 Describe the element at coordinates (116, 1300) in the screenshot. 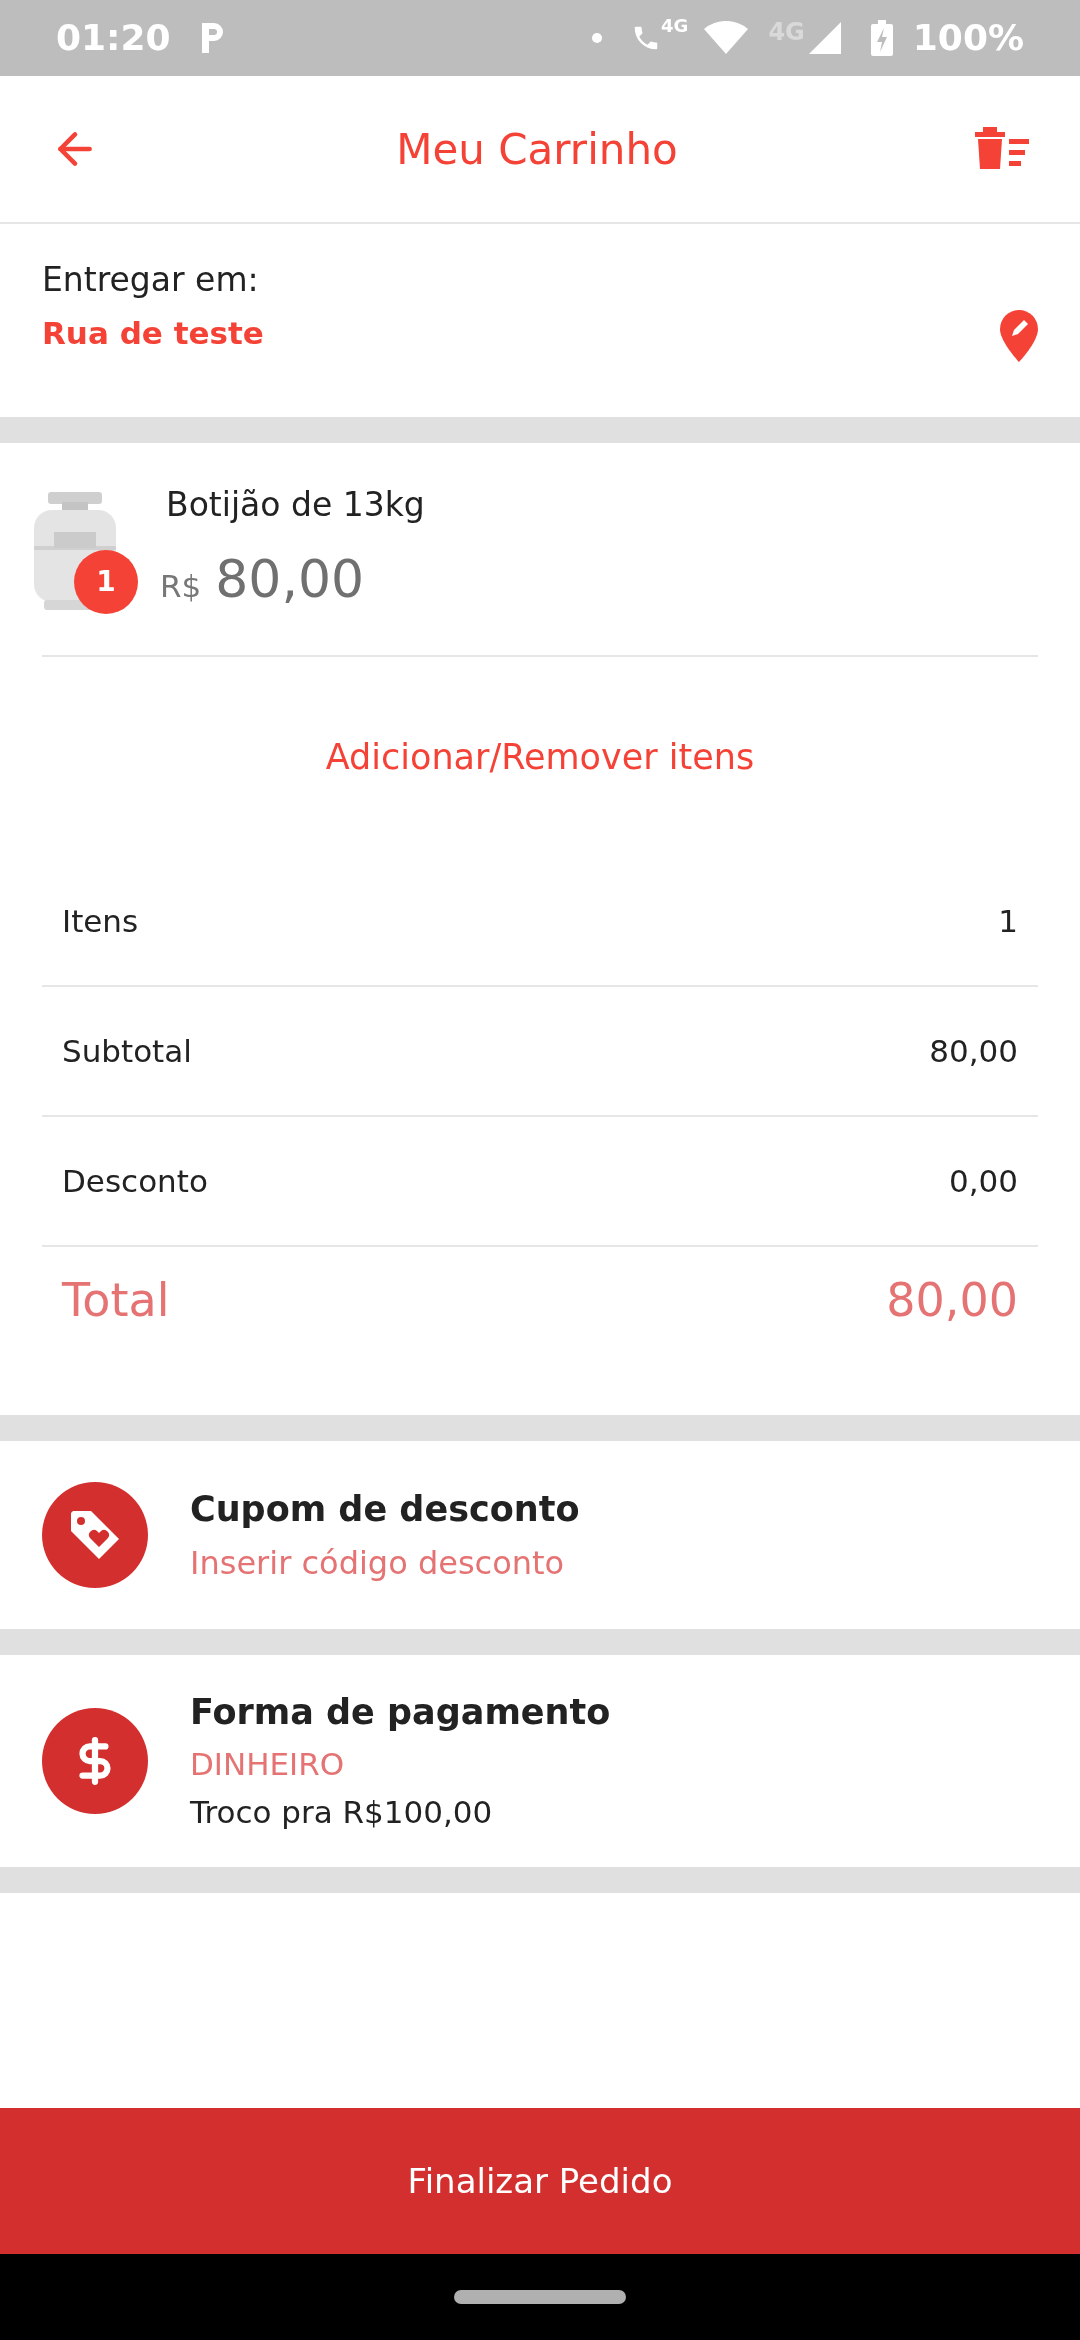

I see `total-label: Total` at that location.